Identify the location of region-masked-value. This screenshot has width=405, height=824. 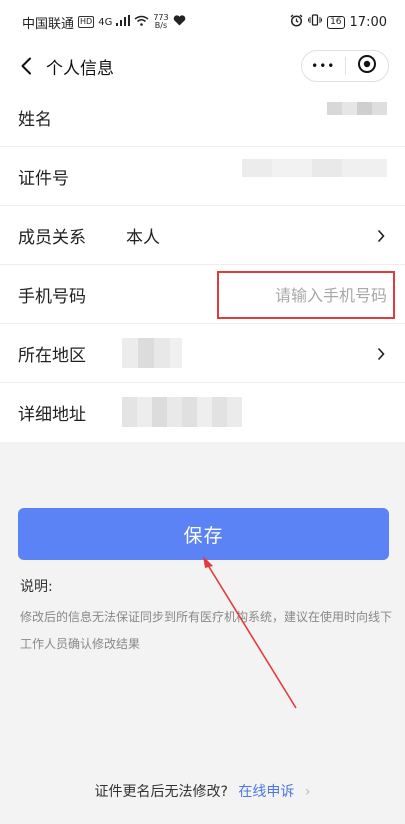
(152, 353).